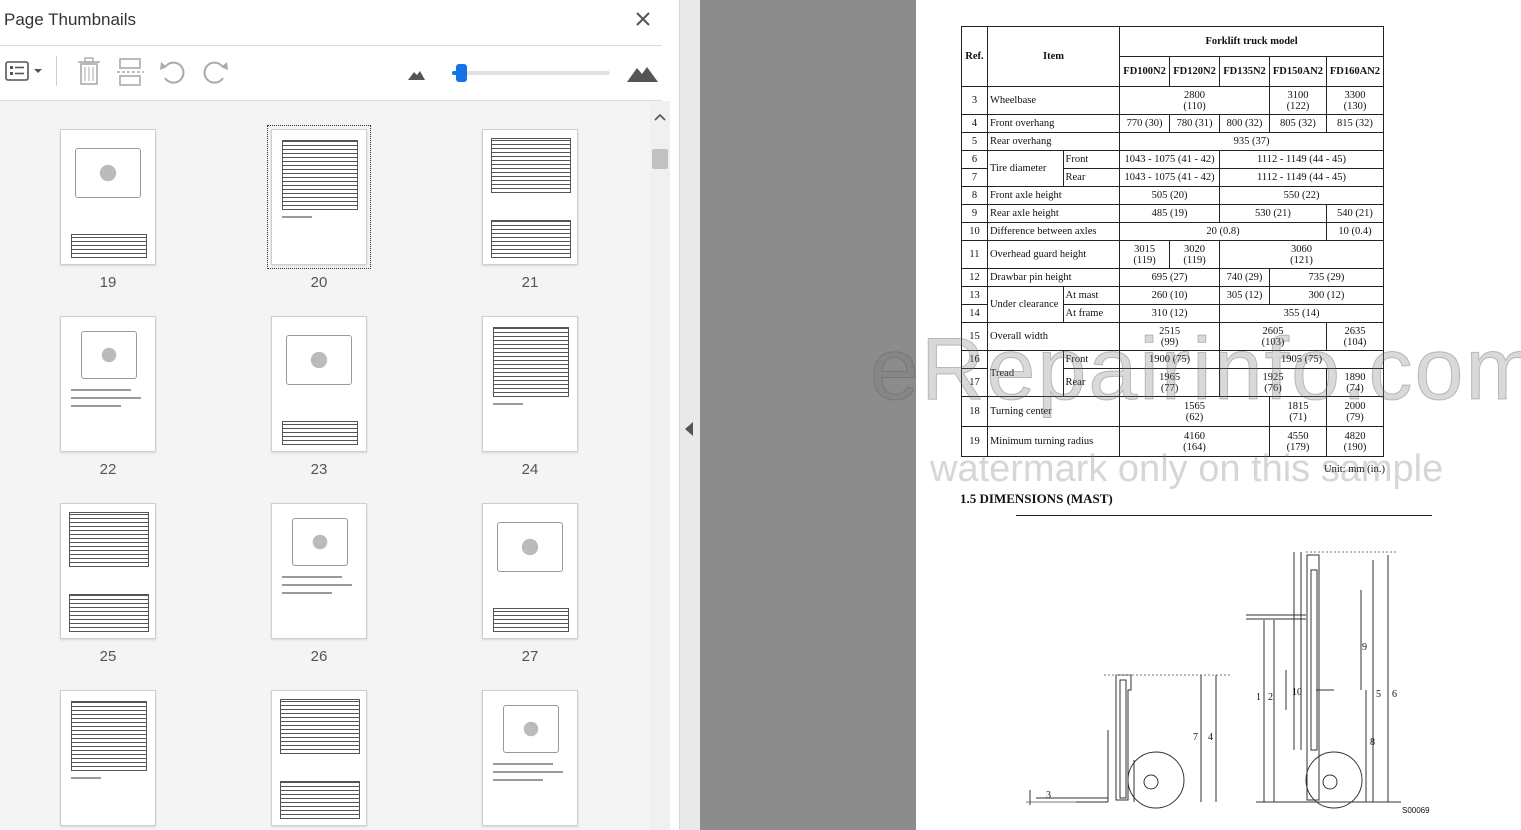 The image size is (1521, 830). What do you see at coordinates (974, 411) in the screenshot?
I see `ref-cell: 18` at bounding box center [974, 411].